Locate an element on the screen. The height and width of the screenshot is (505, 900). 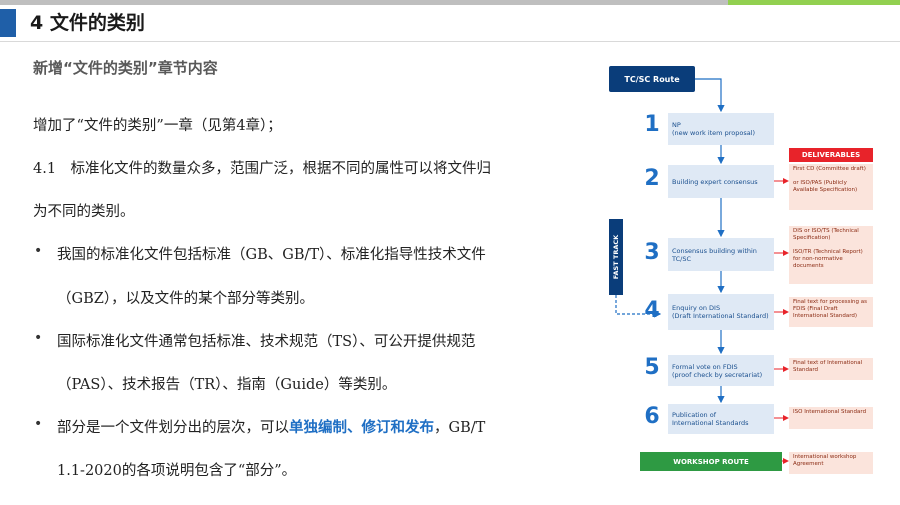
step-1-number: 1 is located at coordinates (652, 124).